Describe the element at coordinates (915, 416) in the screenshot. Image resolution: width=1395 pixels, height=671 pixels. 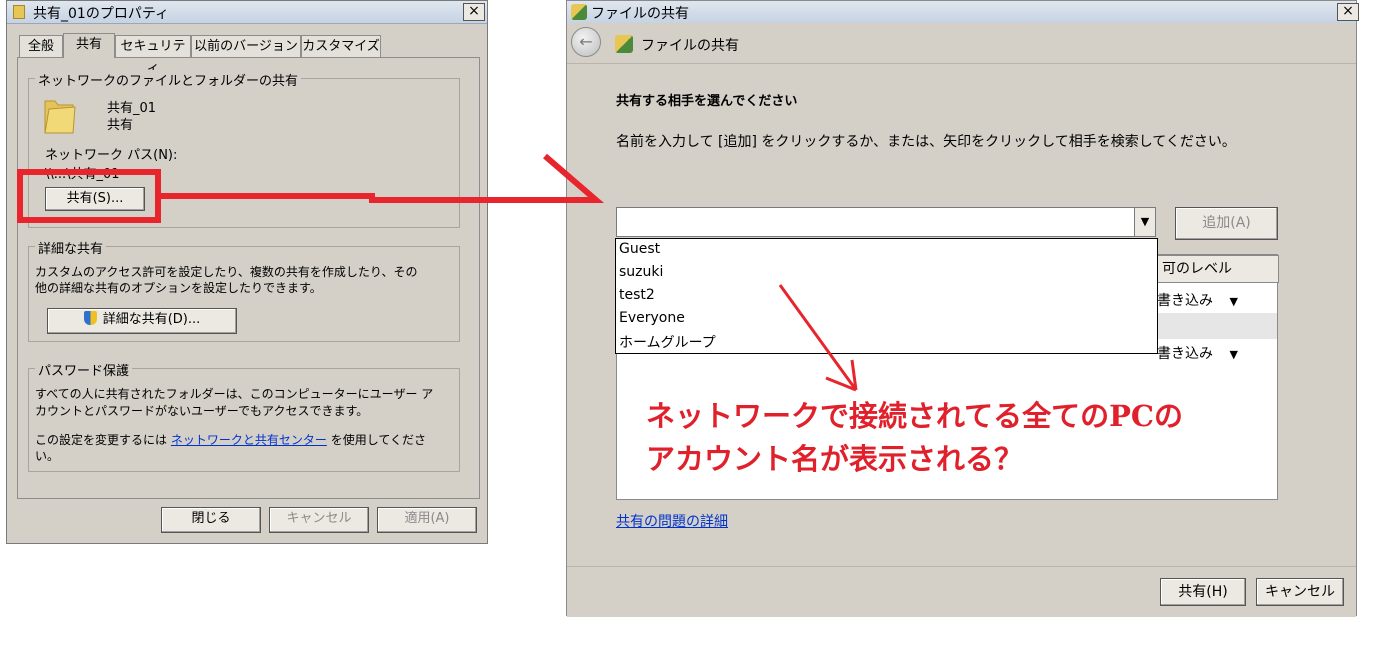
I see `annotation-line-1: ネットワークで接続されてる全てのPCの` at that location.